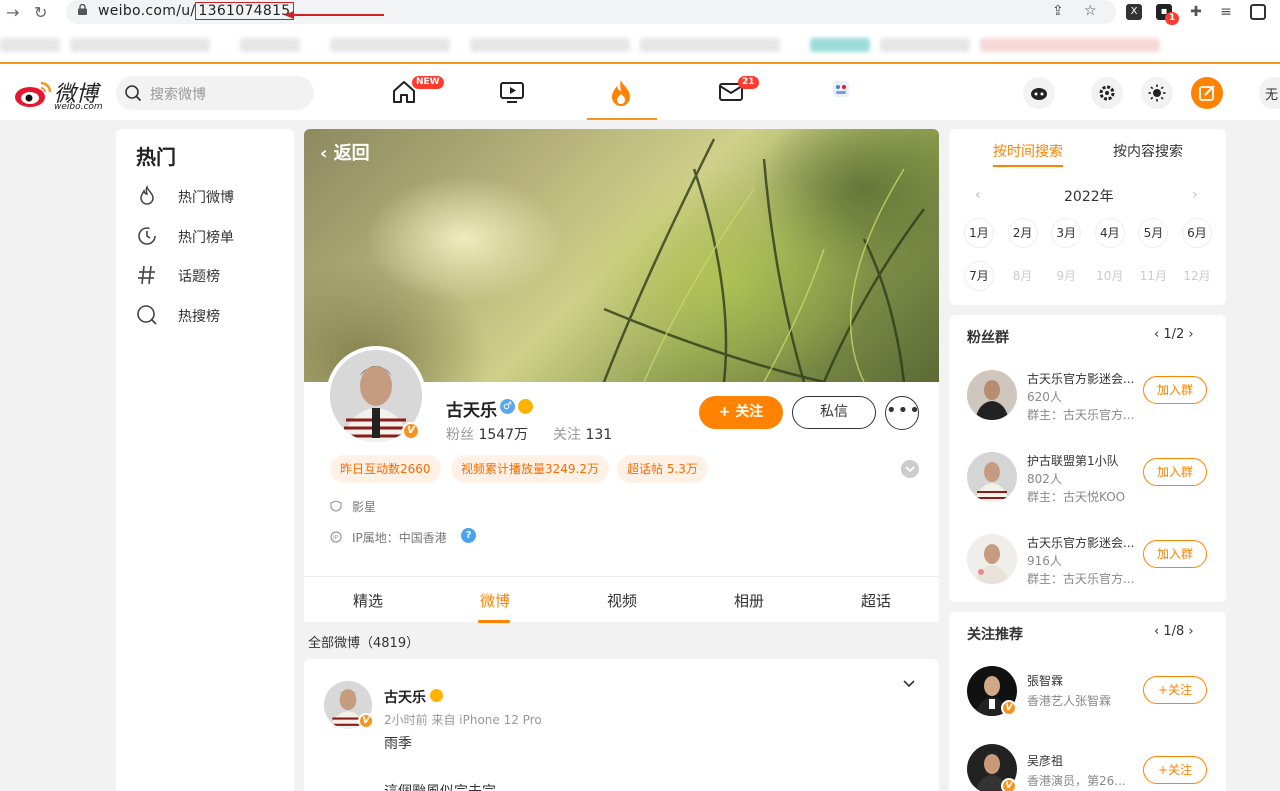 This screenshot has width=1280, height=791. Describe the element at coordinates (368, 600) in the screenshot. I see `tab-featured: 精选` at that location.